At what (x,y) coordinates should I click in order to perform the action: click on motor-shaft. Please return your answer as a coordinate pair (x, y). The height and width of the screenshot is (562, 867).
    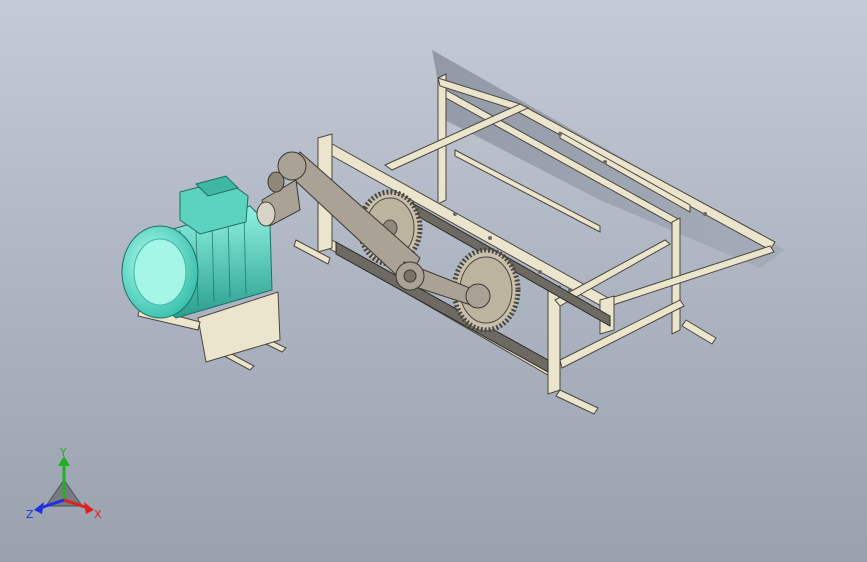
    Looking at the image, I should click on (266, 214).